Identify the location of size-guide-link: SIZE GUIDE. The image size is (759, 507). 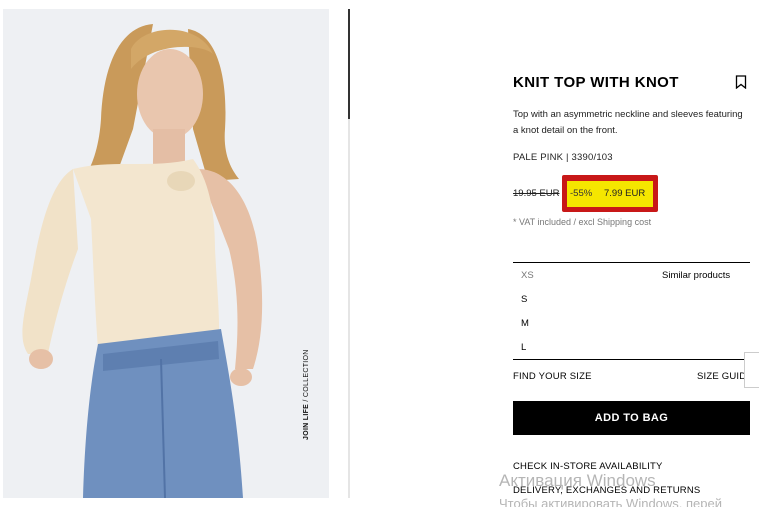
(720, 376).